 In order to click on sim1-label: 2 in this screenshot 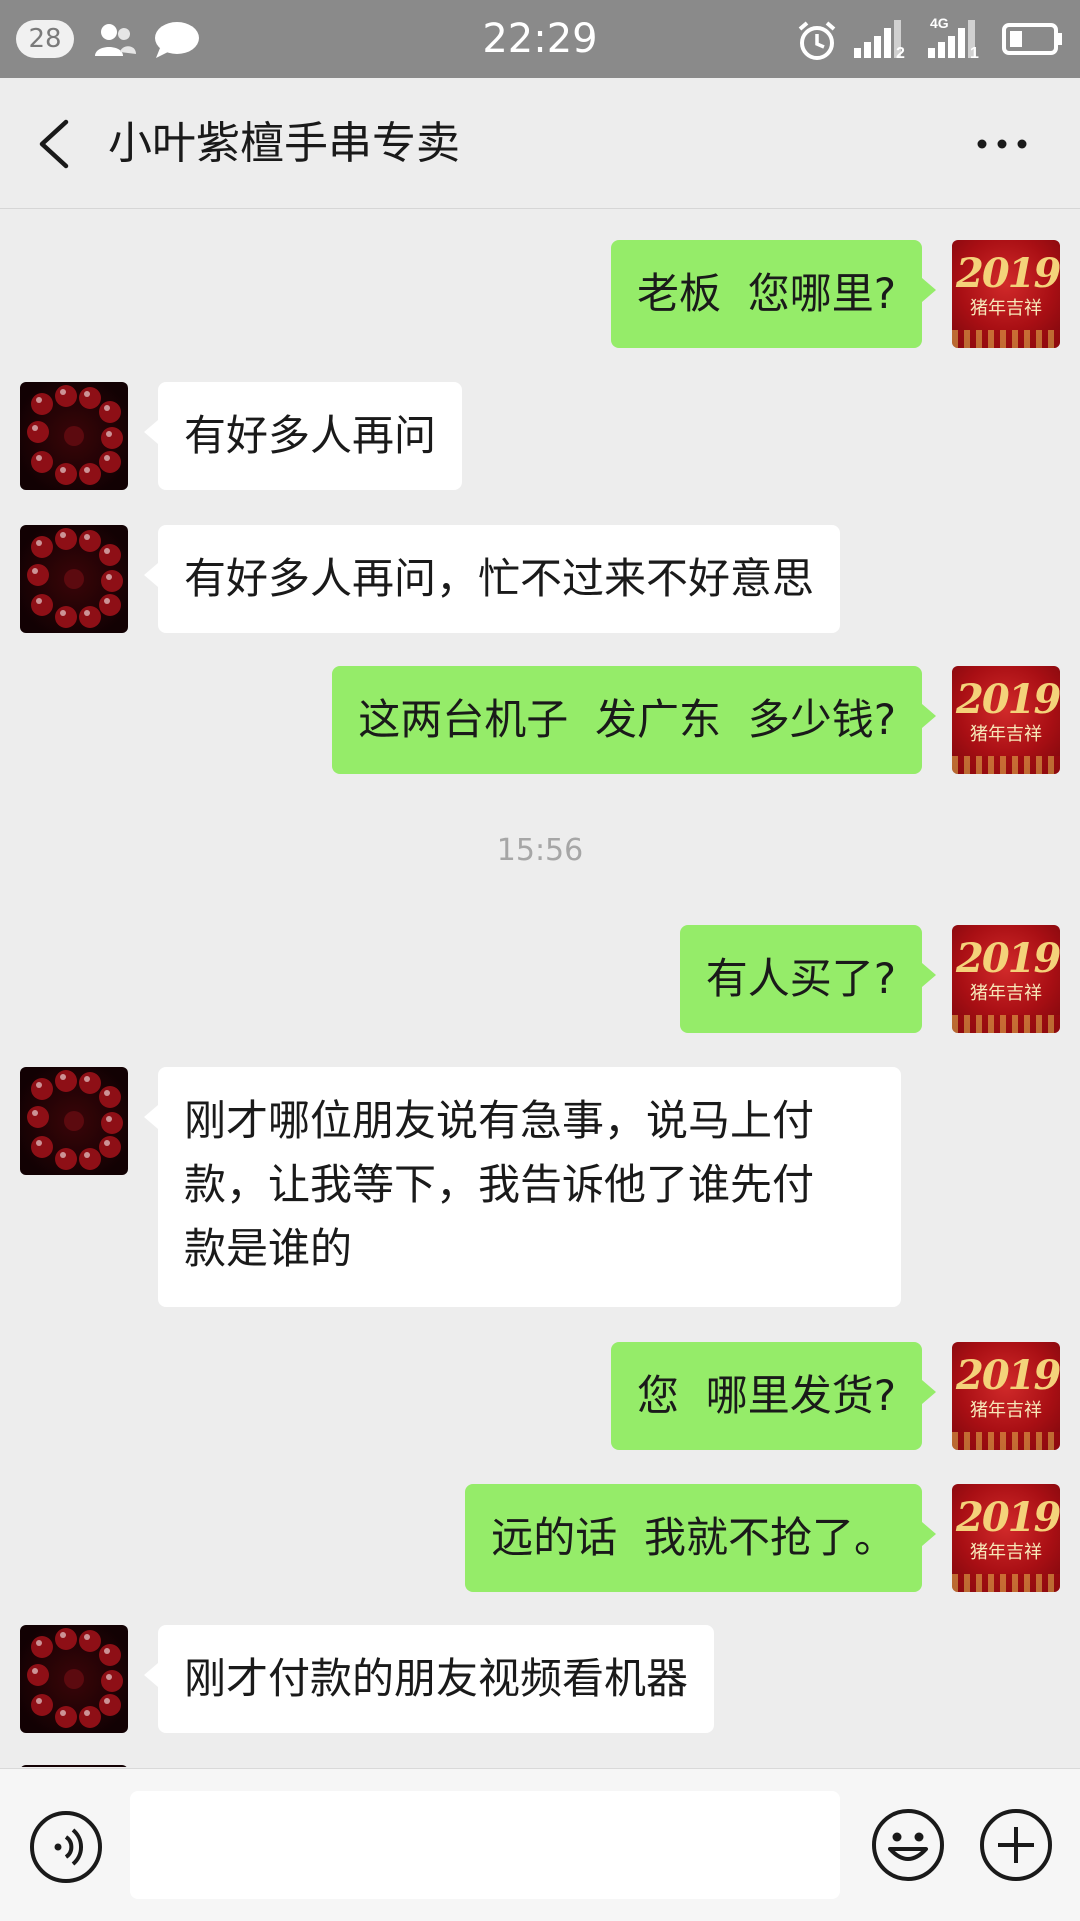, I will do `click(900, 52)`.